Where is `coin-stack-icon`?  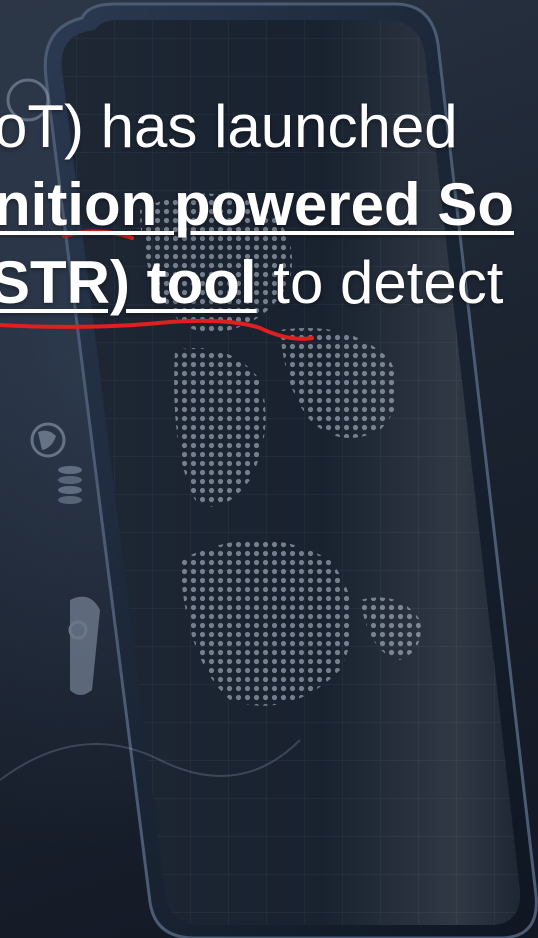
coin-stack-icon is located at coordinates (70, 485).